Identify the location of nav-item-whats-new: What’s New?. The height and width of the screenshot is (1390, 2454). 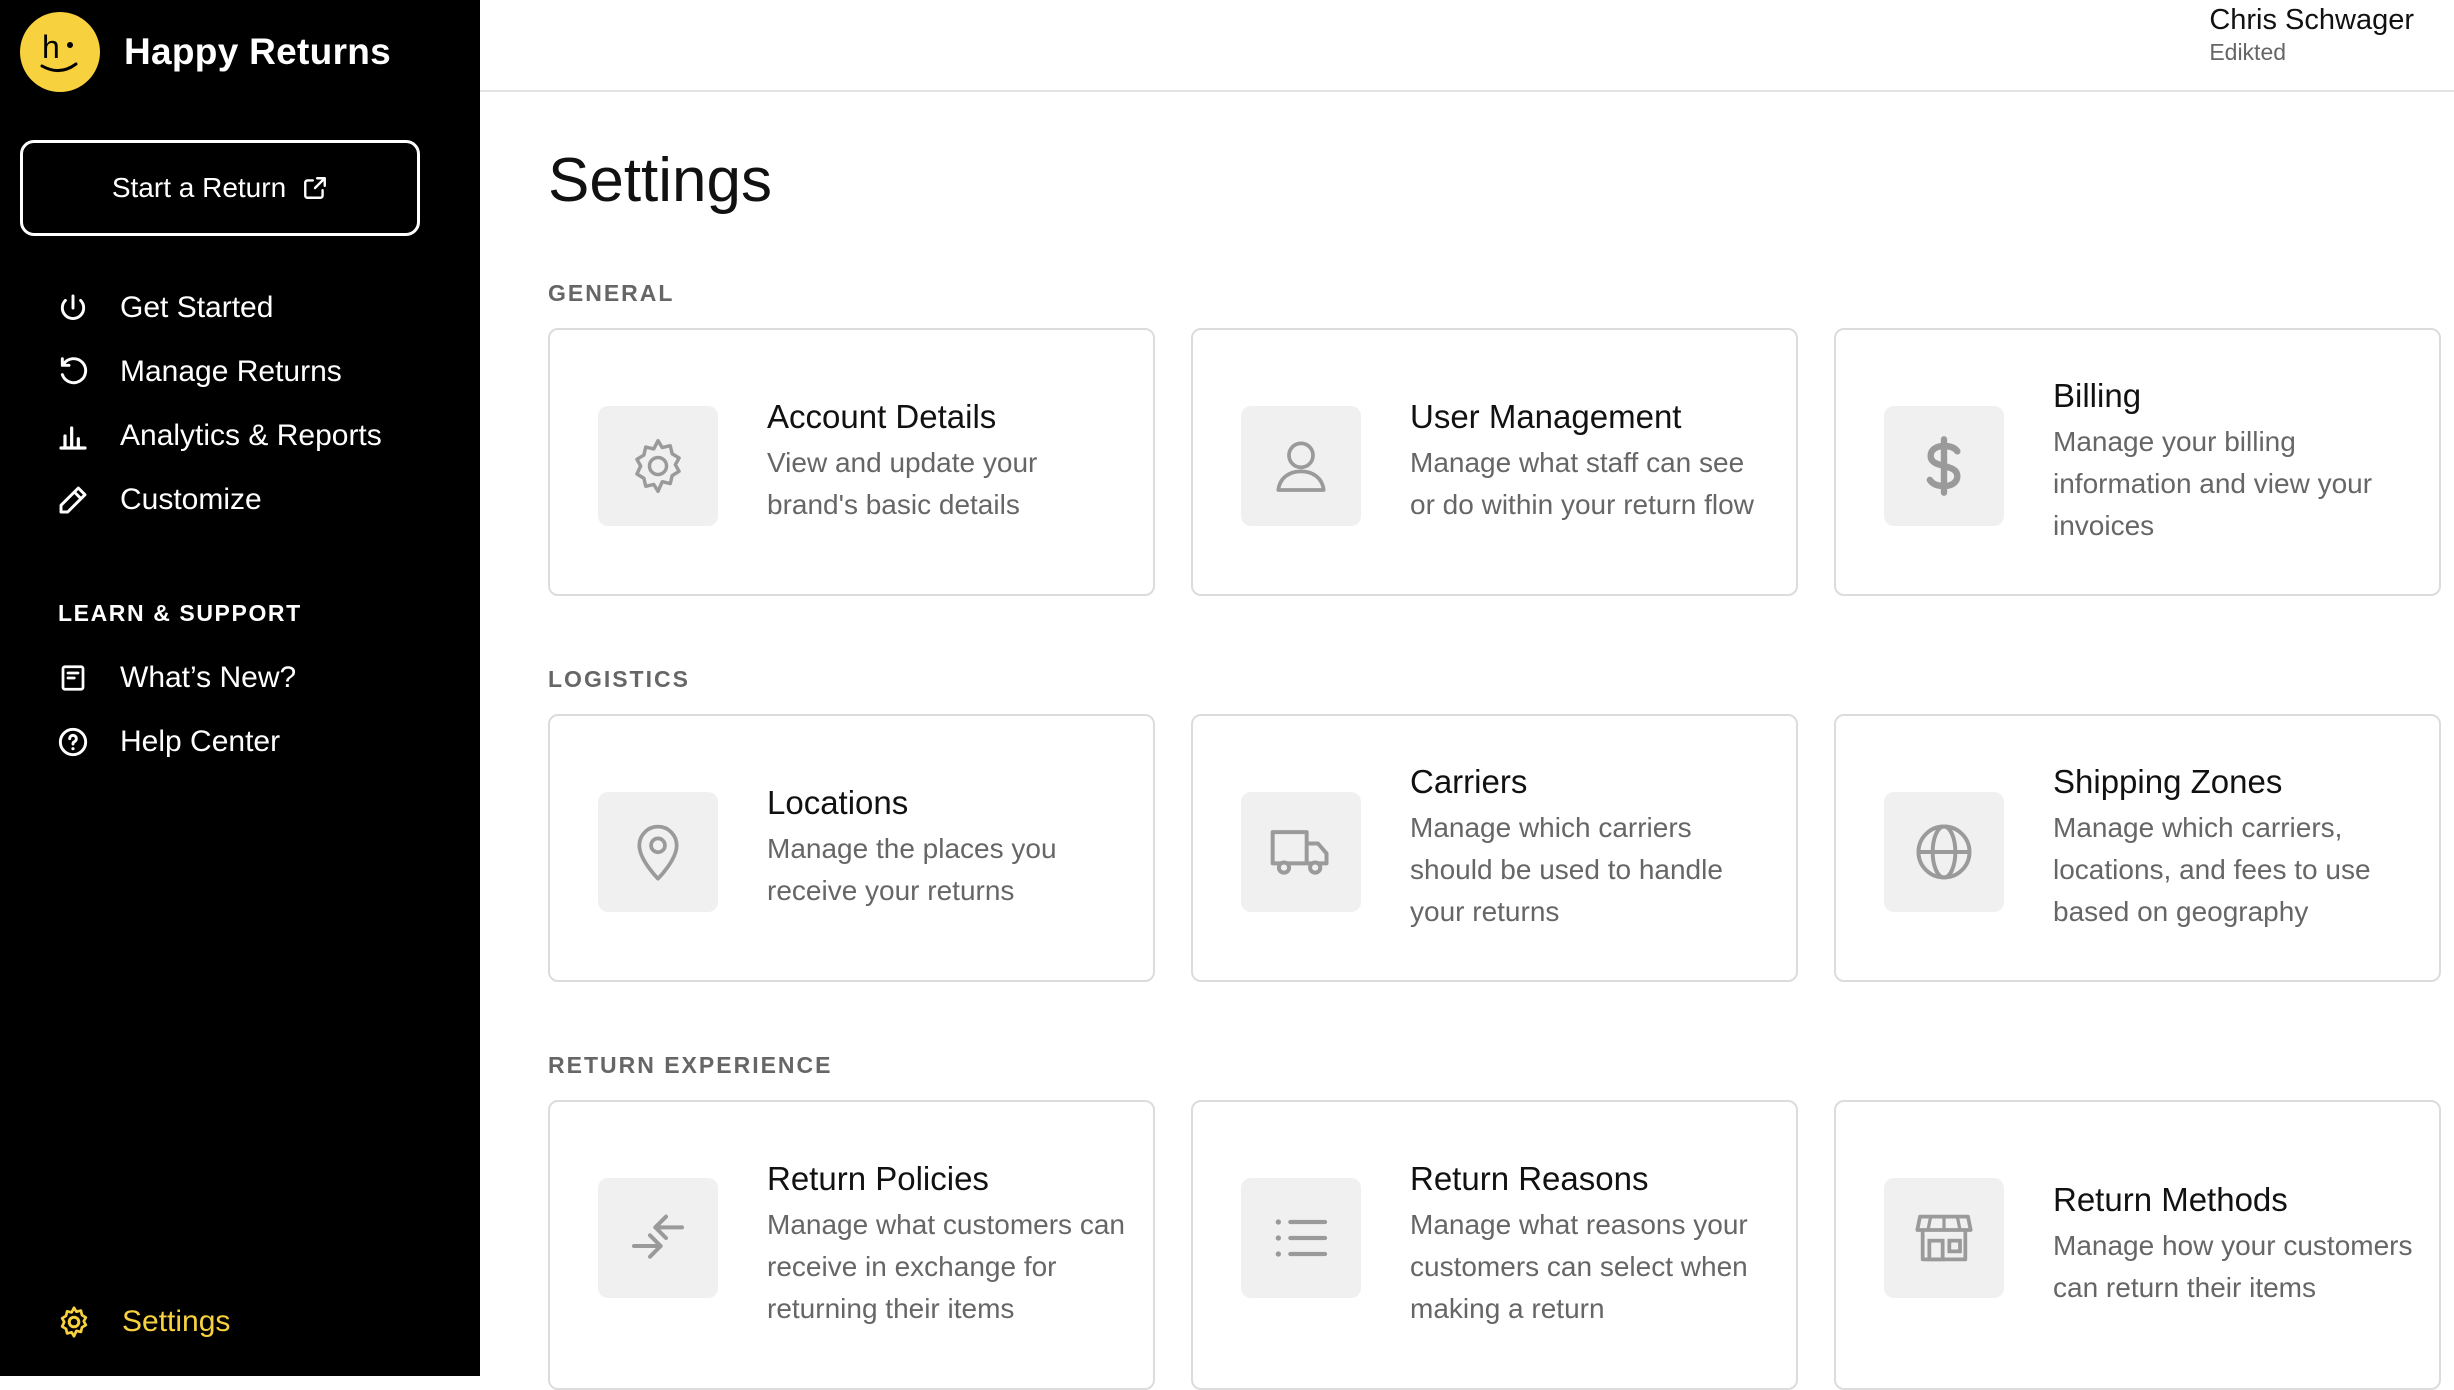
(176, 678).